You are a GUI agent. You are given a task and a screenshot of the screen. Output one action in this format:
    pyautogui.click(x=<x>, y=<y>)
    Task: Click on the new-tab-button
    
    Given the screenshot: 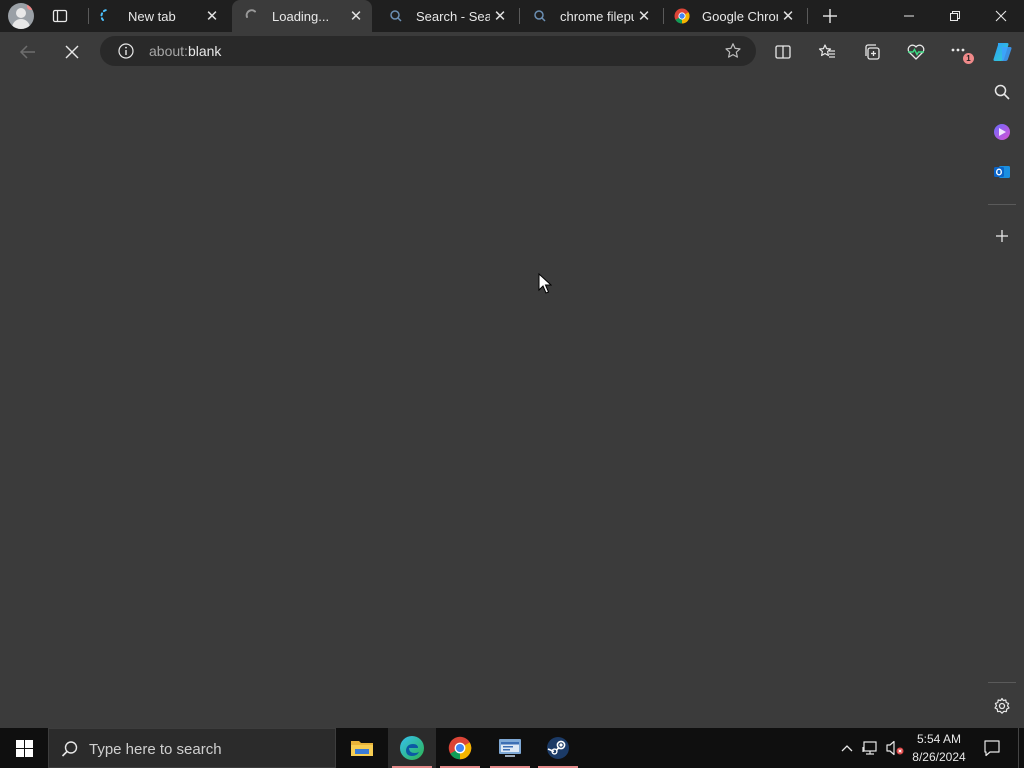 What is the action you would take?
    pyautogui.click(x=830, y=16)
    